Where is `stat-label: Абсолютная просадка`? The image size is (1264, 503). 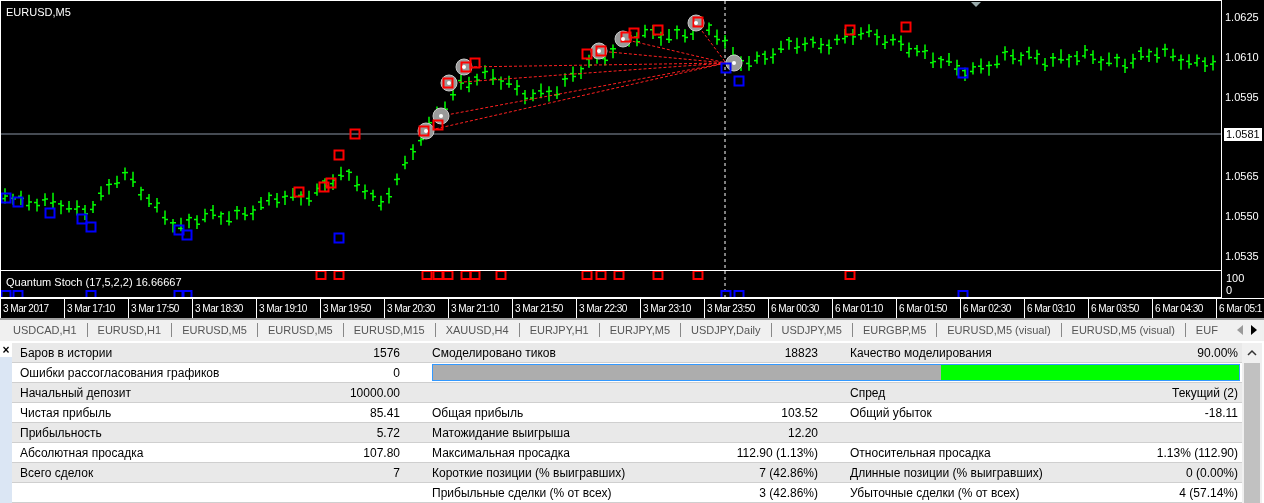 stat-label: Абсолютная просадка is located at coordinates (82, 453).